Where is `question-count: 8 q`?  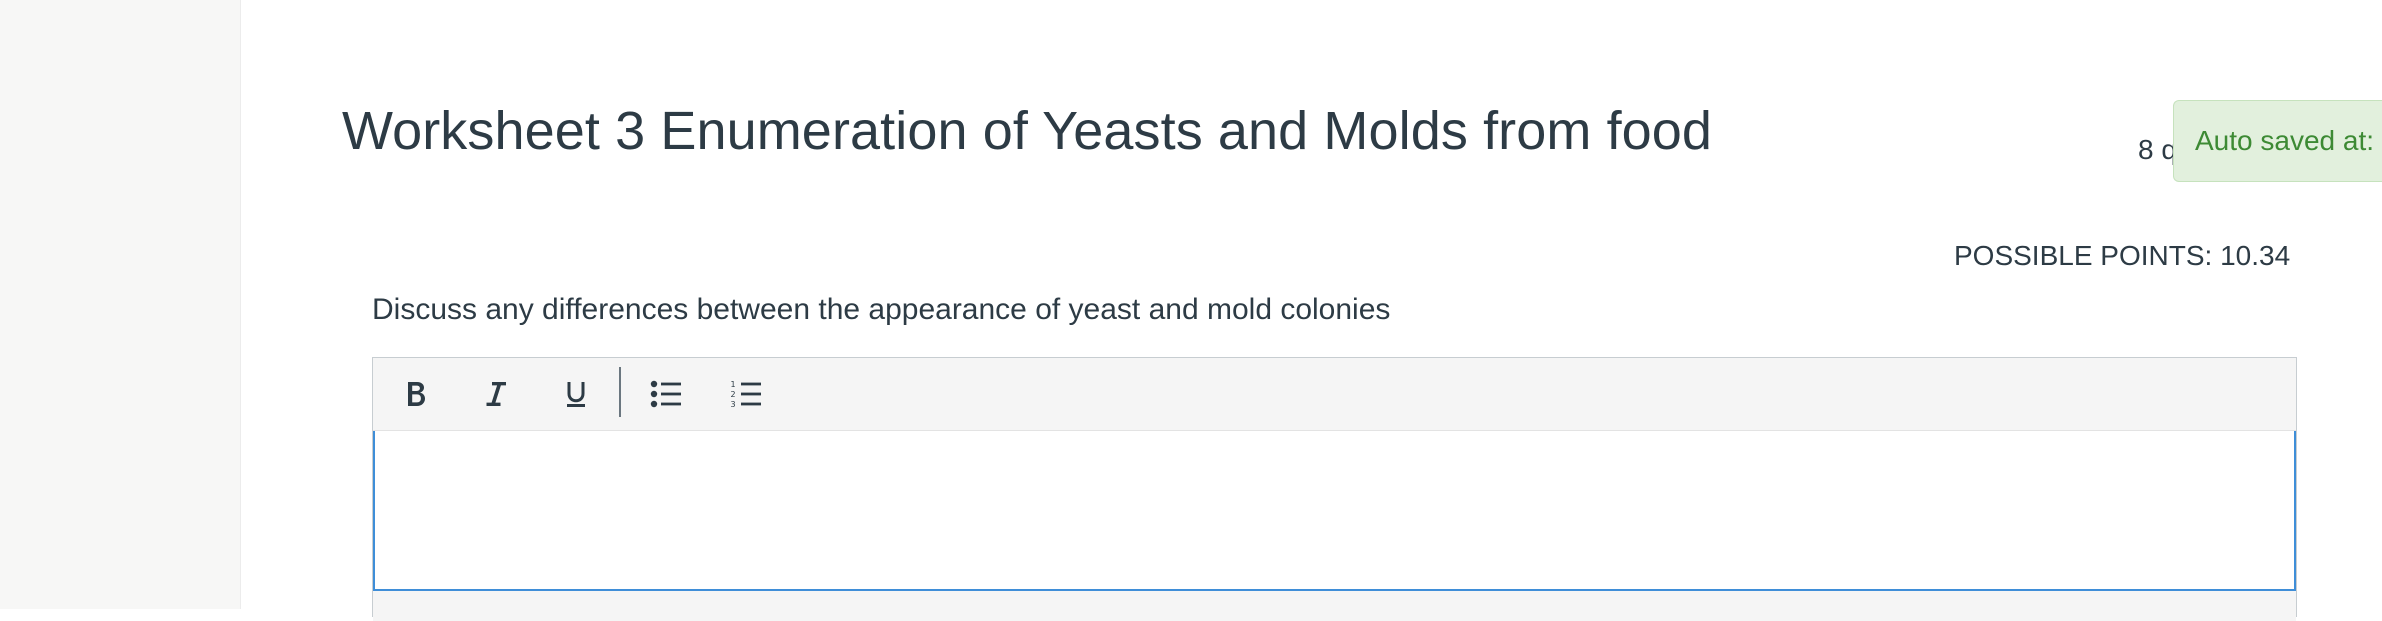 question-count: 8 q is located at coordinates (2157, 149).